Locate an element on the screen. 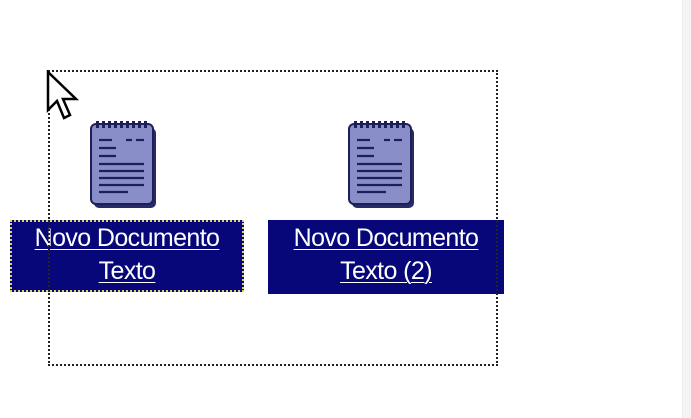 The width and height of the screenshot is (691, 418). file-label: Novo Documento Texto (2) is located at coordinates (386, 257).